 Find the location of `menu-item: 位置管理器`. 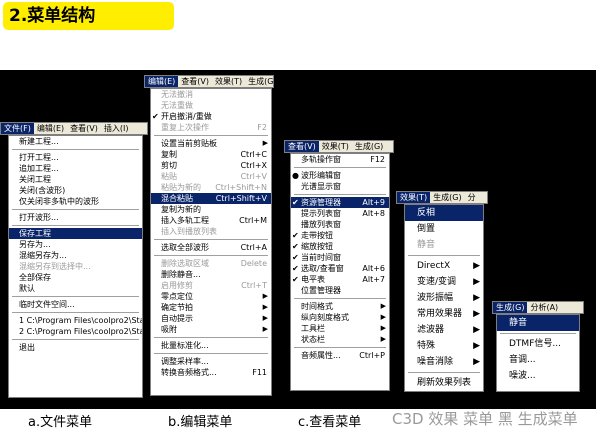

menu-item: 位置管理器 is located at coordinates (340, 290).